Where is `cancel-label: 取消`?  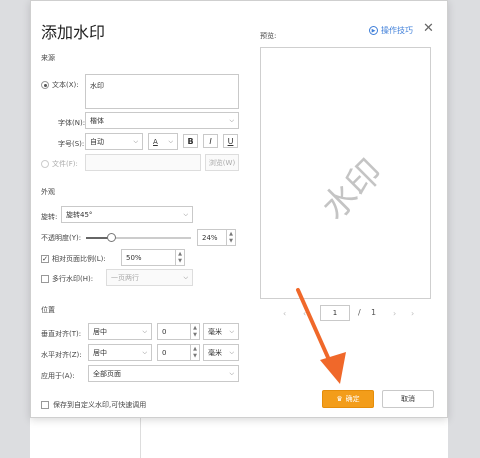 cancel-label: 取消 is located at coordinates (408, 399).